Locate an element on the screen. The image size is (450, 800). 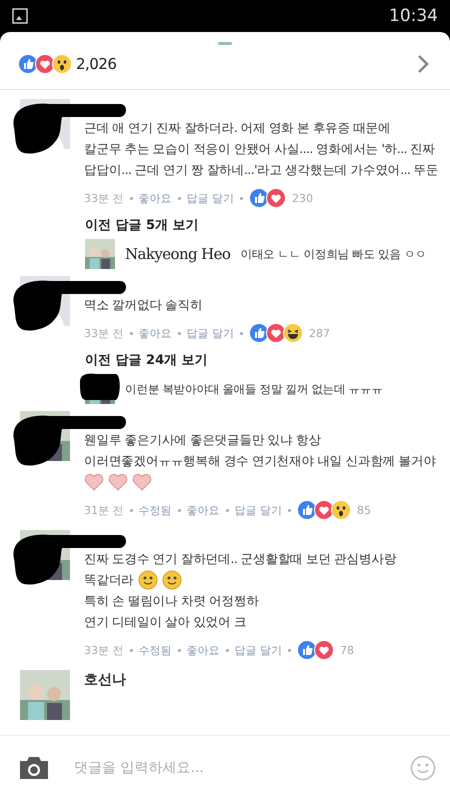
laughing-emoji-icon is located at coordinates (293, 333).